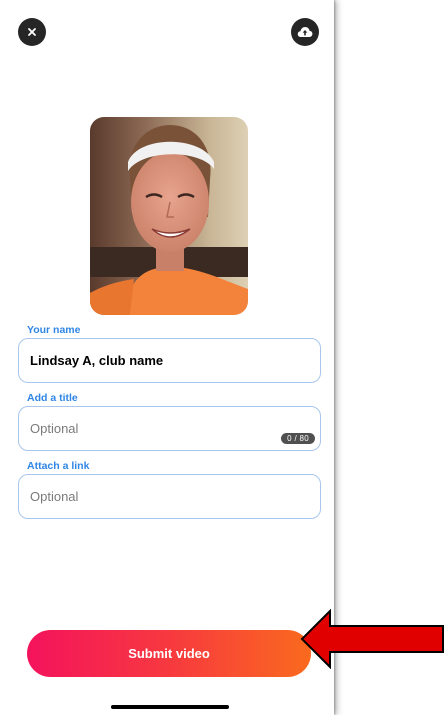 The height and width of the screenshot is (715, 445). Describe the element at coordinates (170, 707) in the screenshot. I see `home-indicator` at that location.